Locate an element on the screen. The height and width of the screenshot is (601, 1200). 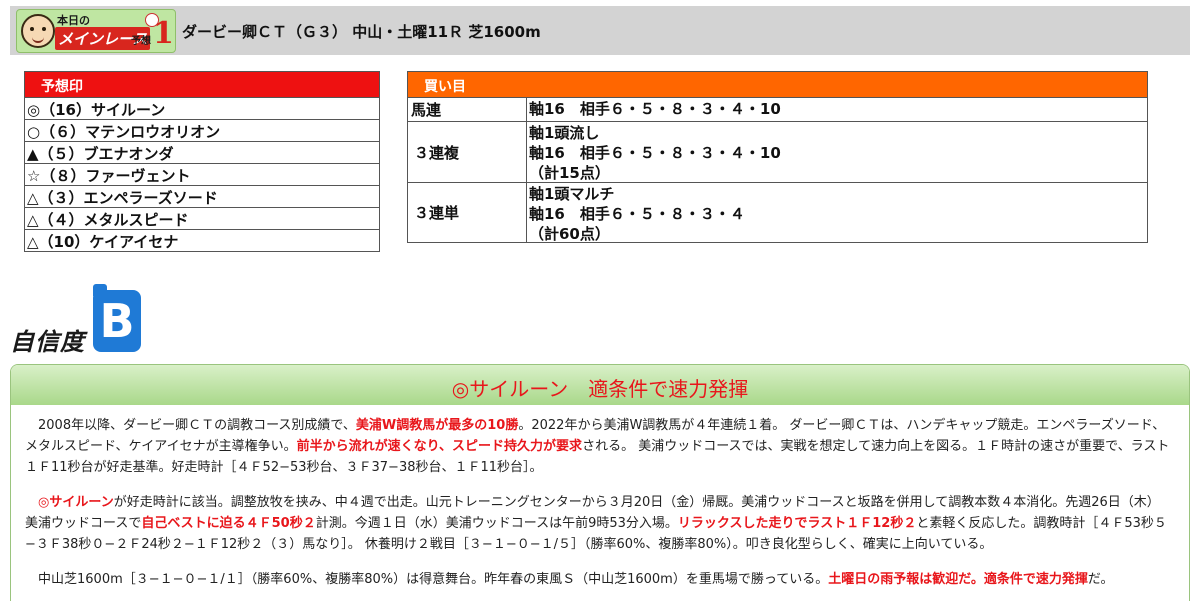
highlight-text: ◎サイルーン is located at coordinates (76, 502).